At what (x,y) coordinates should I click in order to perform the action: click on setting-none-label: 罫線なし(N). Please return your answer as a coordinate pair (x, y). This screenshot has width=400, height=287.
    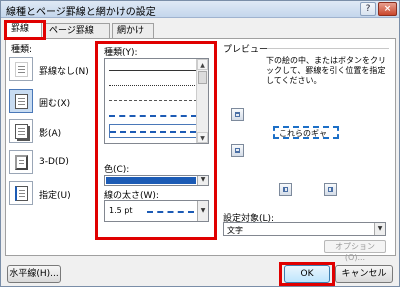
    Looking at the image, I should click on (64, 72).